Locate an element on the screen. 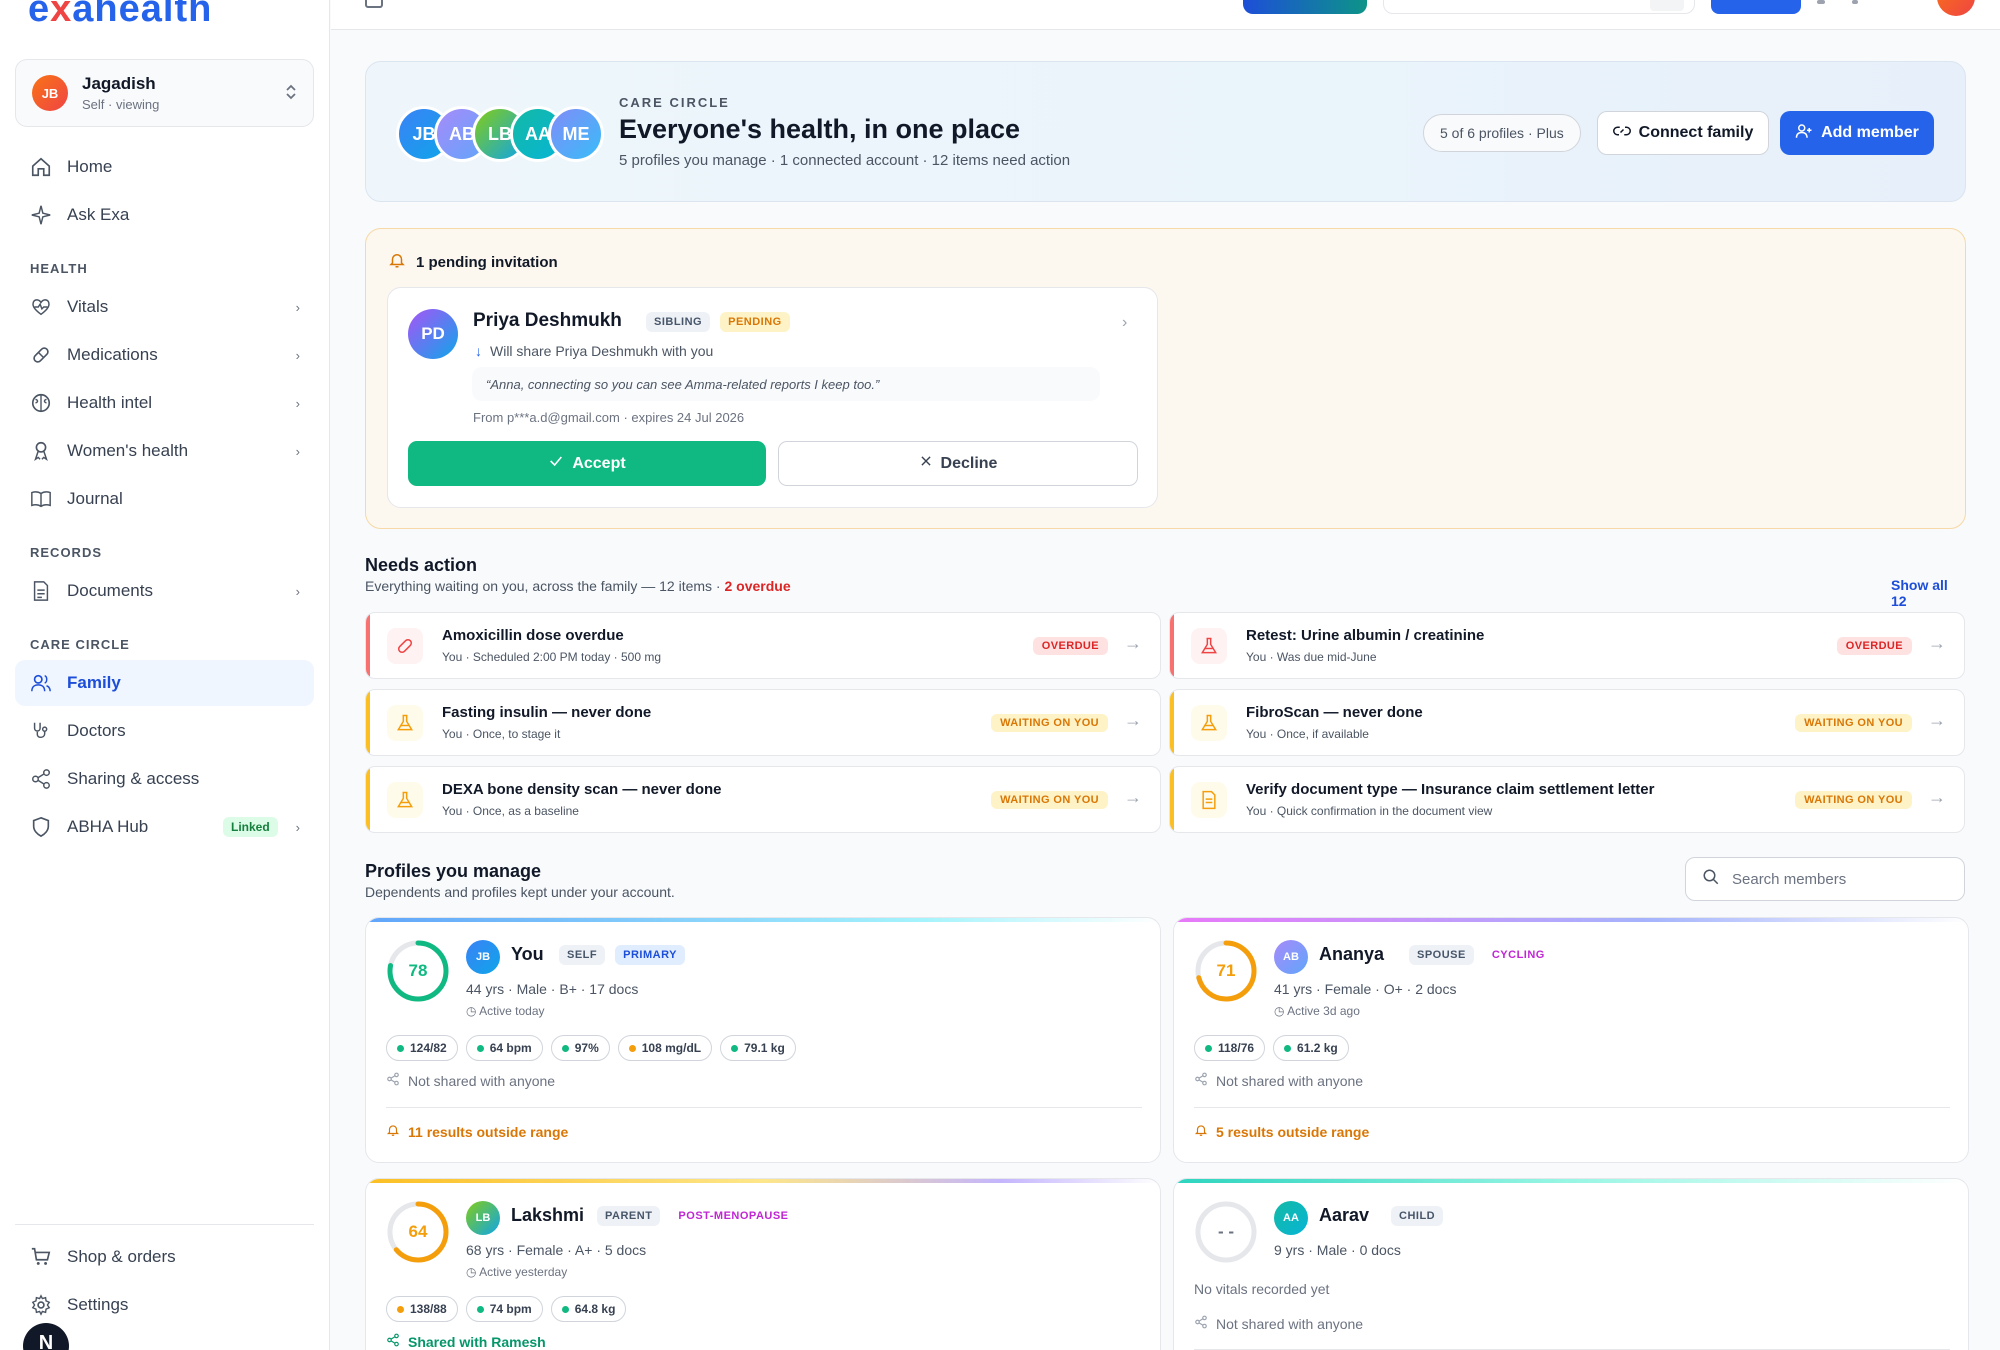  link-icon is located at coordinates (1621, 133).